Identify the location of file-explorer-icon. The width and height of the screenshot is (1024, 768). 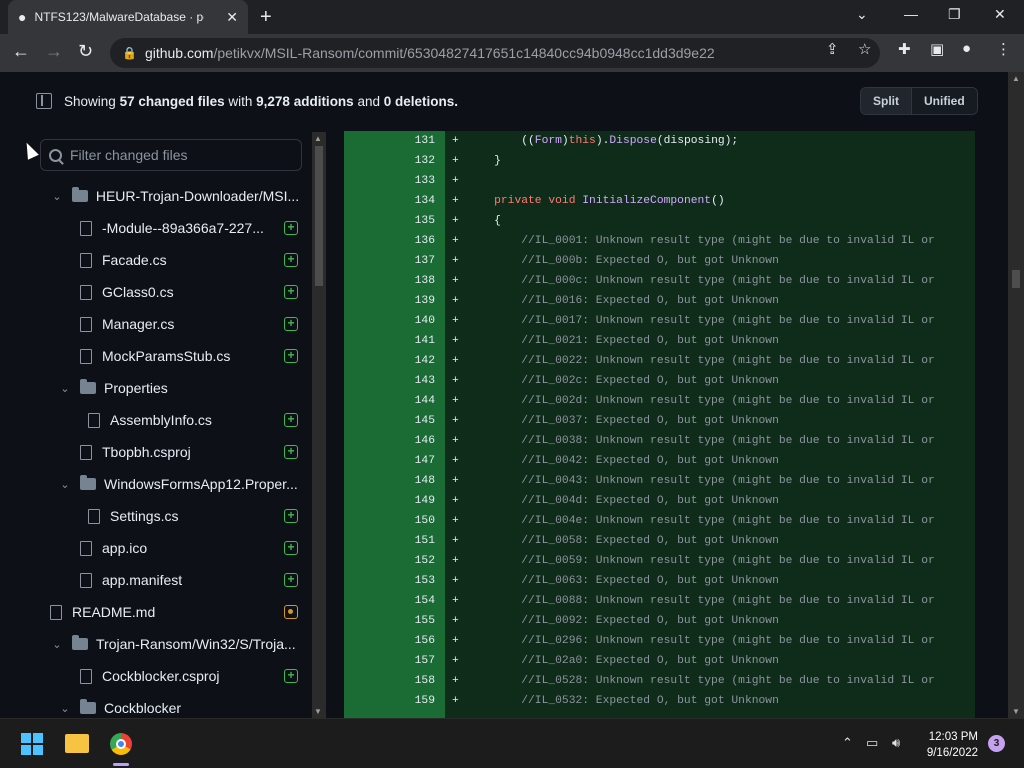
(77, 743).